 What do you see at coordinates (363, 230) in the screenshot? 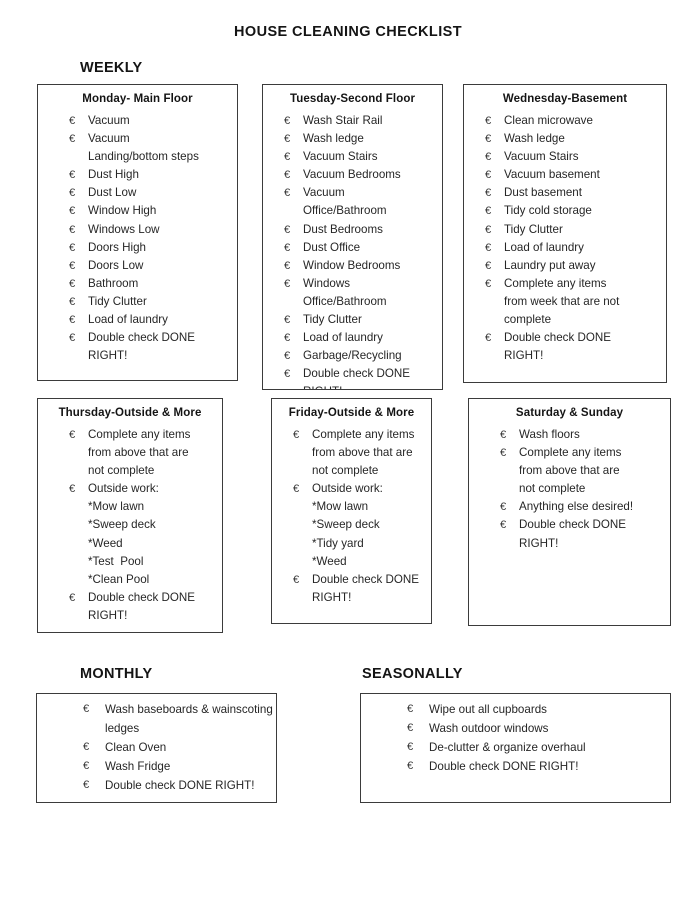
I see `checklist-item: € Dust Bedrooms` at bounding box center [363, 230].